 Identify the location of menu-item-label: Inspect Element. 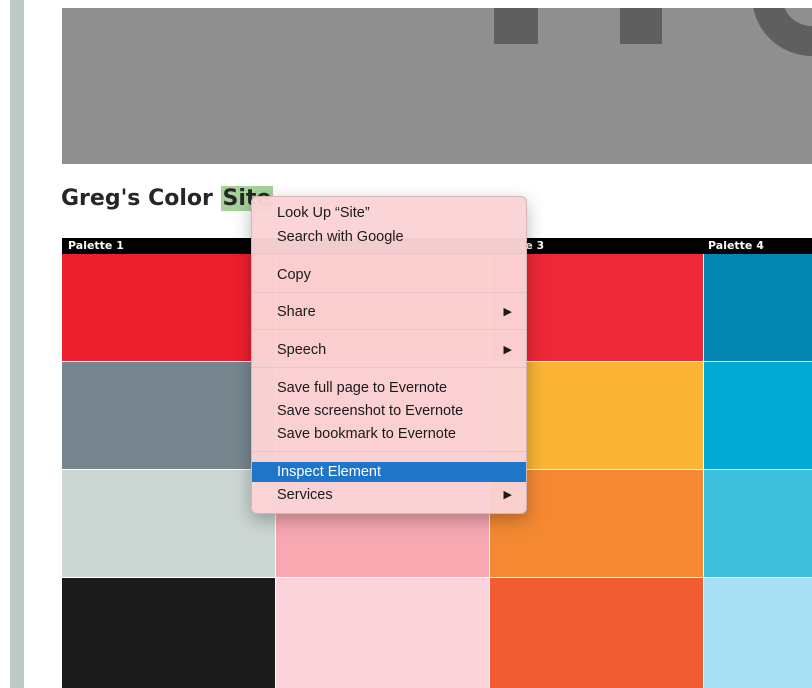
(329, 472).